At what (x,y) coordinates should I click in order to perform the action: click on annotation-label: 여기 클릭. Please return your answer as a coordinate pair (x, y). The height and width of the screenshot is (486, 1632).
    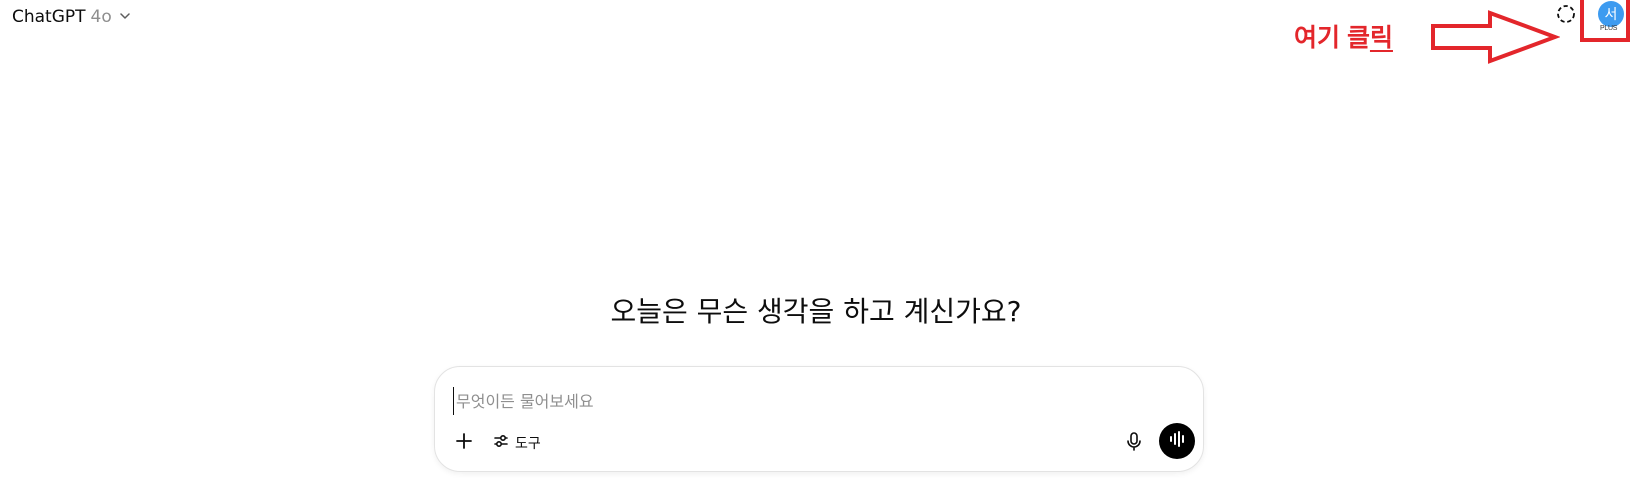
    Looking at the image, I should click on (1343, 36).